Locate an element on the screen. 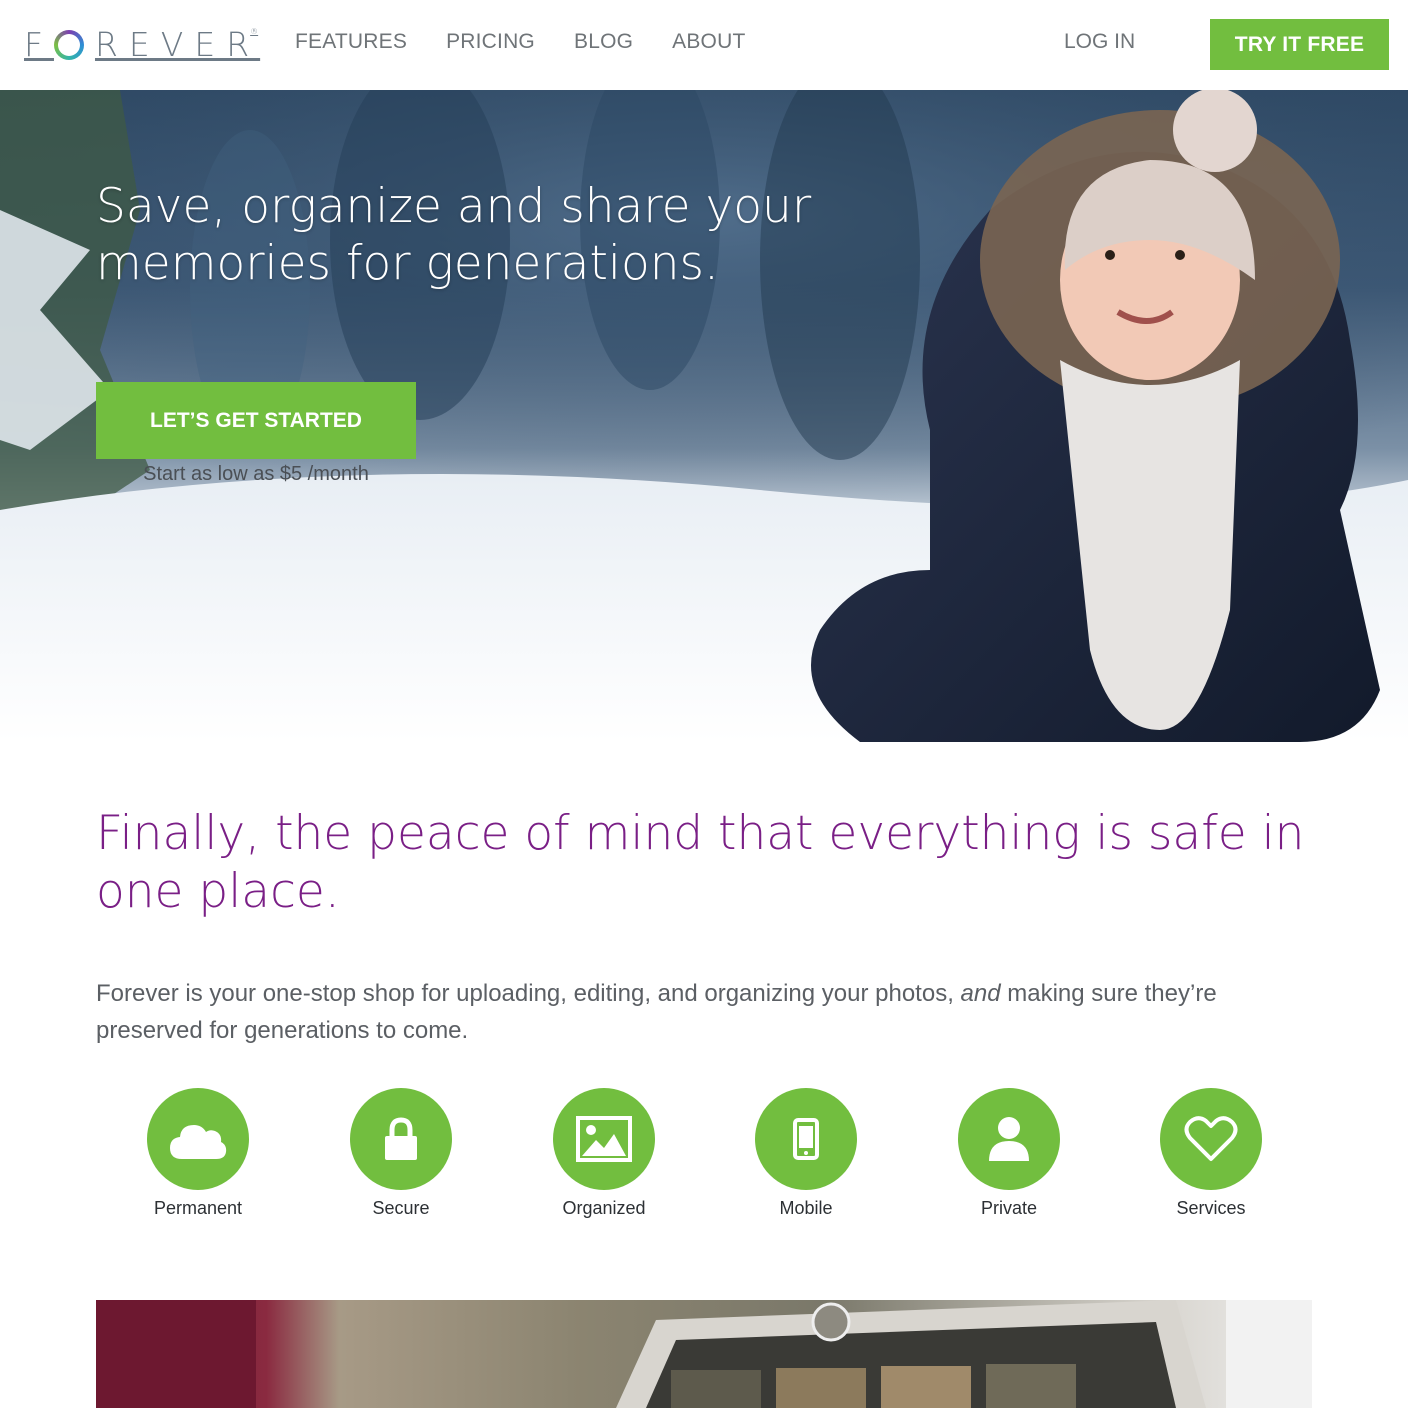 Image resolution: width=1408 pixels, height=1408 pixels. nav-blog: BLOG is located at coordinates (603, 42).